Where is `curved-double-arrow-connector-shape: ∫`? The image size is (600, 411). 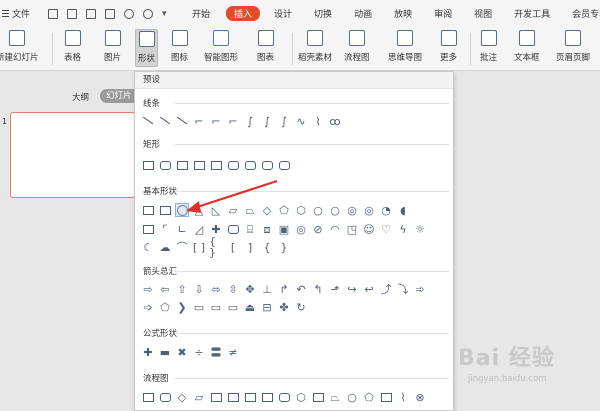
curved-double-arrow-connector-shape: ∫ is located at coordinates (284, 121).